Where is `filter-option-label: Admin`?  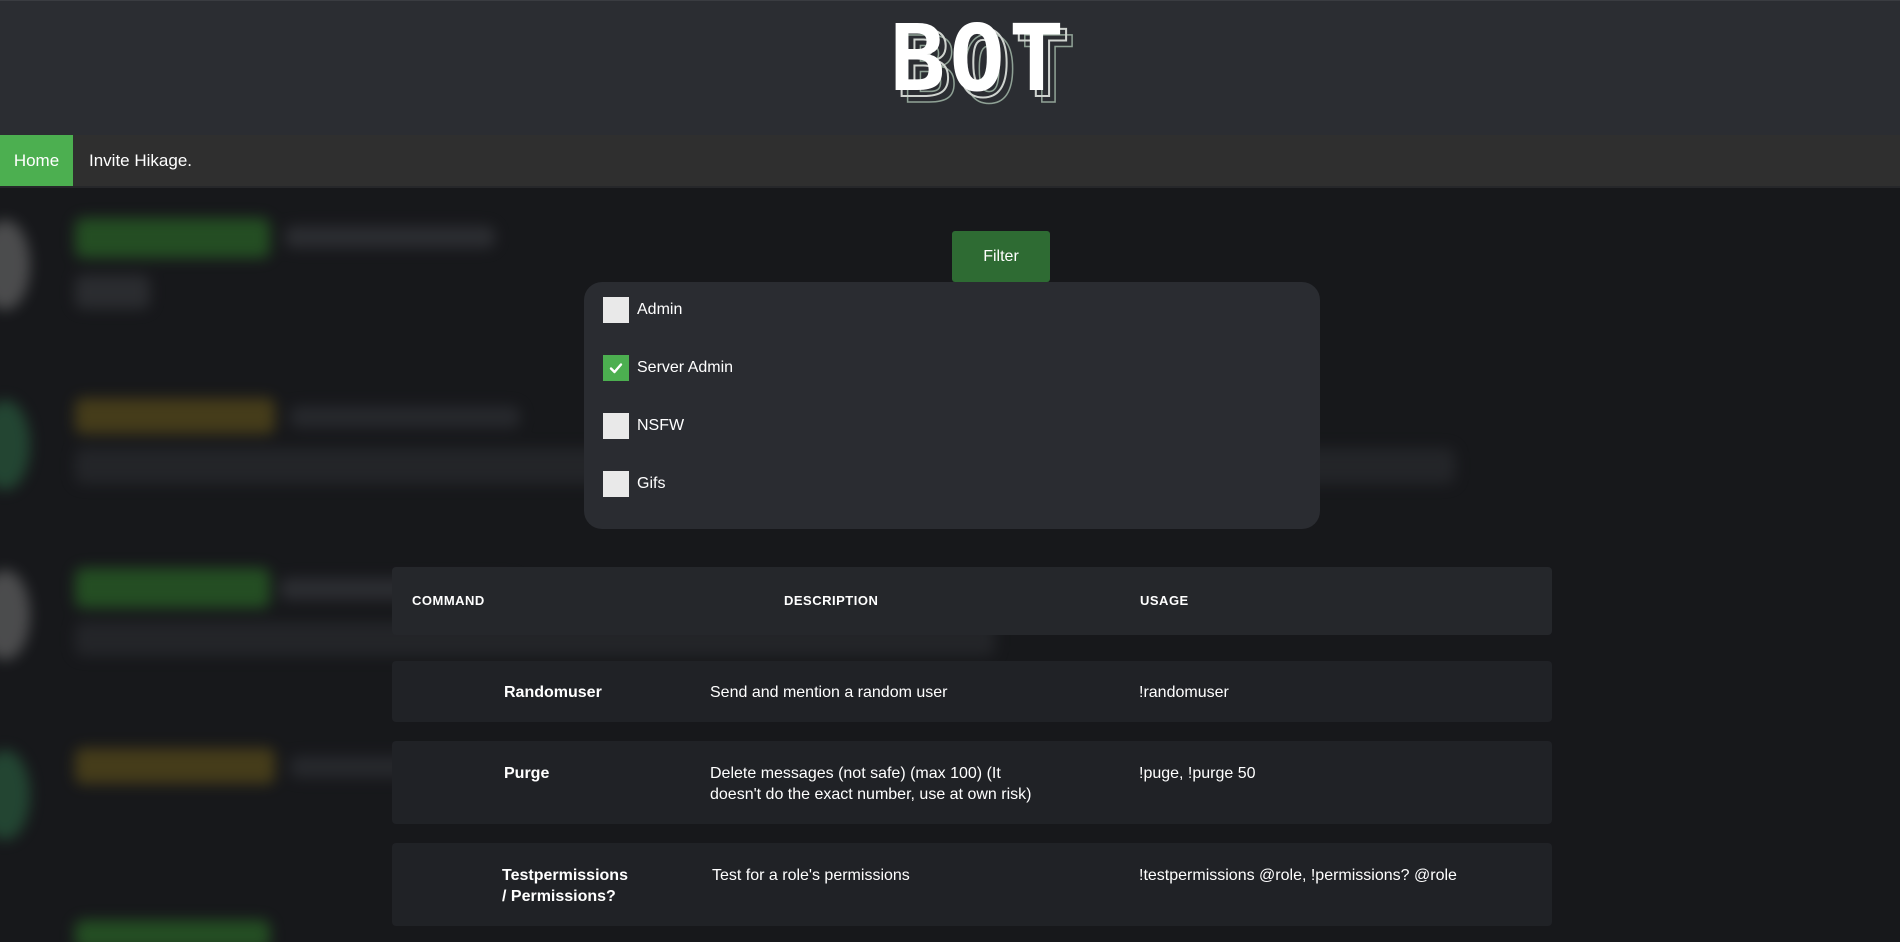 filter-option-label: Admin is located at coordinates (660, 309).